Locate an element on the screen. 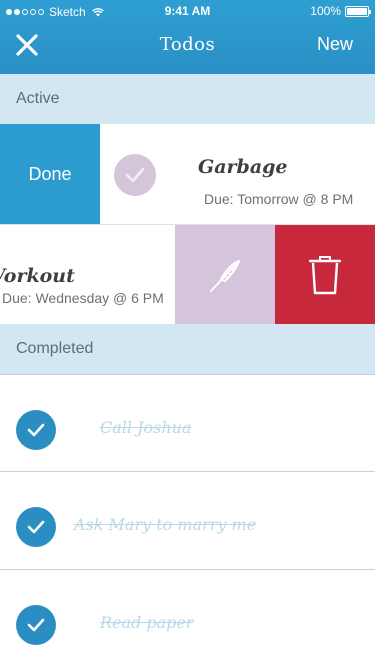 This screenshot has width=375, height=667. edit-action-button is located at coordinates (225, 274).